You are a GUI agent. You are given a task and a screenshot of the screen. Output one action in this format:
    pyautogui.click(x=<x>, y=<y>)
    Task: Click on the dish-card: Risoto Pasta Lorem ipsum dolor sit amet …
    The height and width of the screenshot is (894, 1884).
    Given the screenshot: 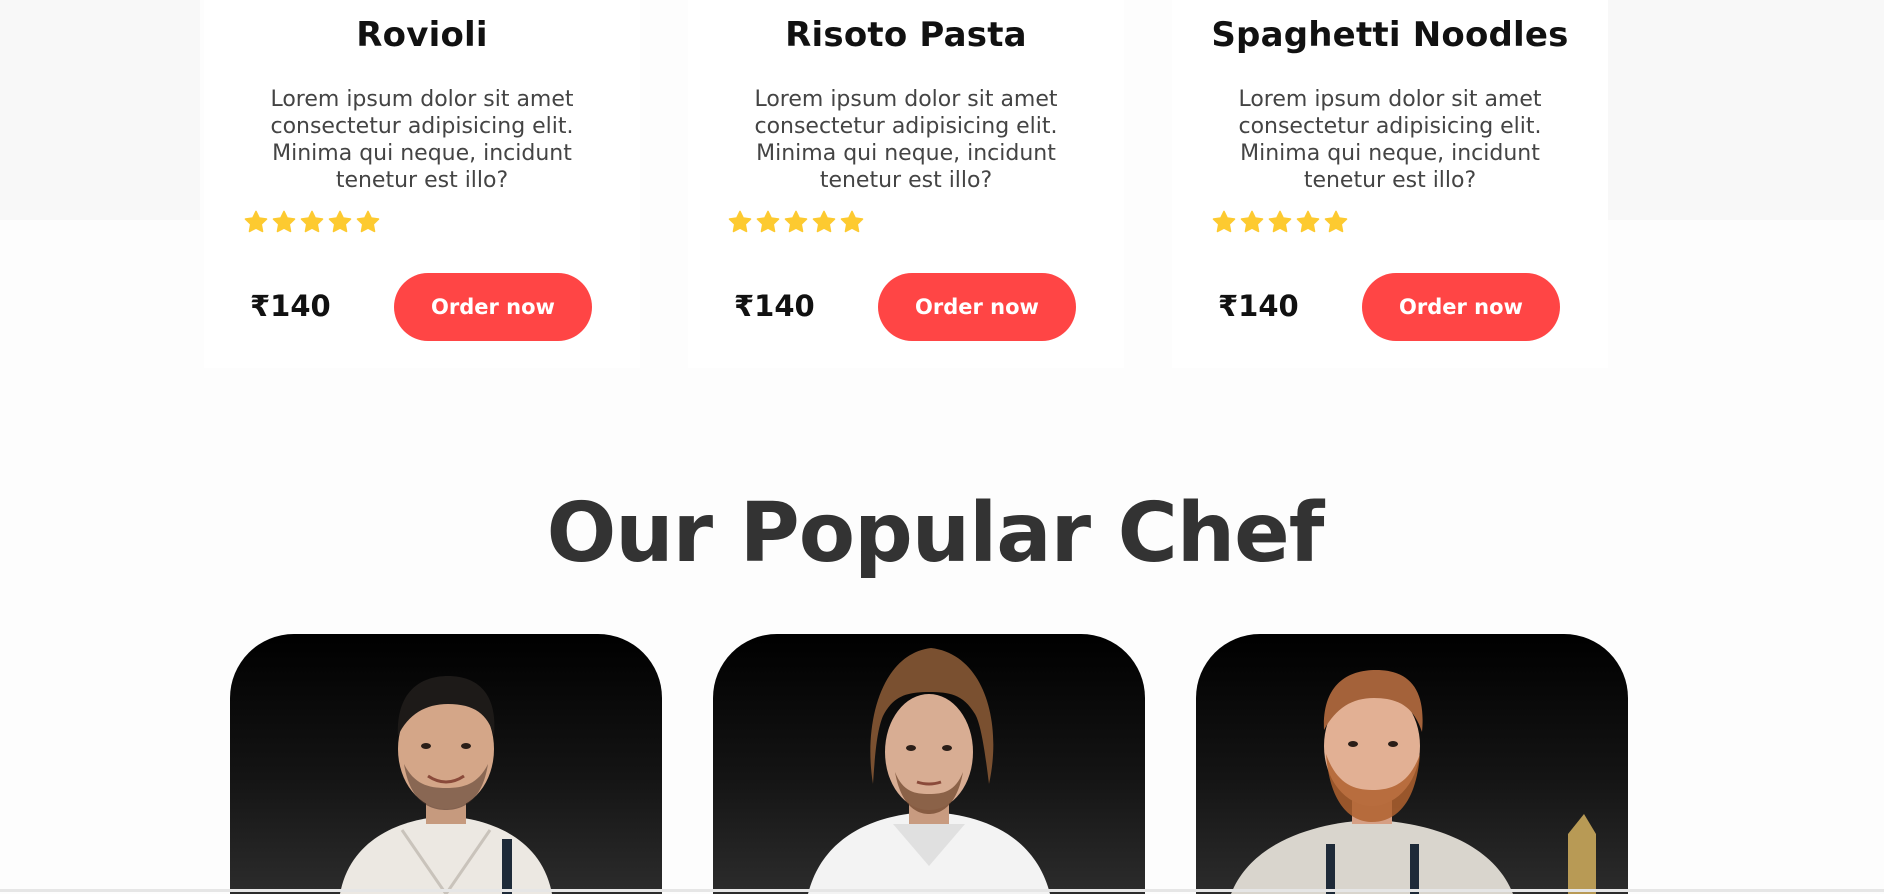 What is the action you would take?
    pyautogui.click(x=906, y=184)
    